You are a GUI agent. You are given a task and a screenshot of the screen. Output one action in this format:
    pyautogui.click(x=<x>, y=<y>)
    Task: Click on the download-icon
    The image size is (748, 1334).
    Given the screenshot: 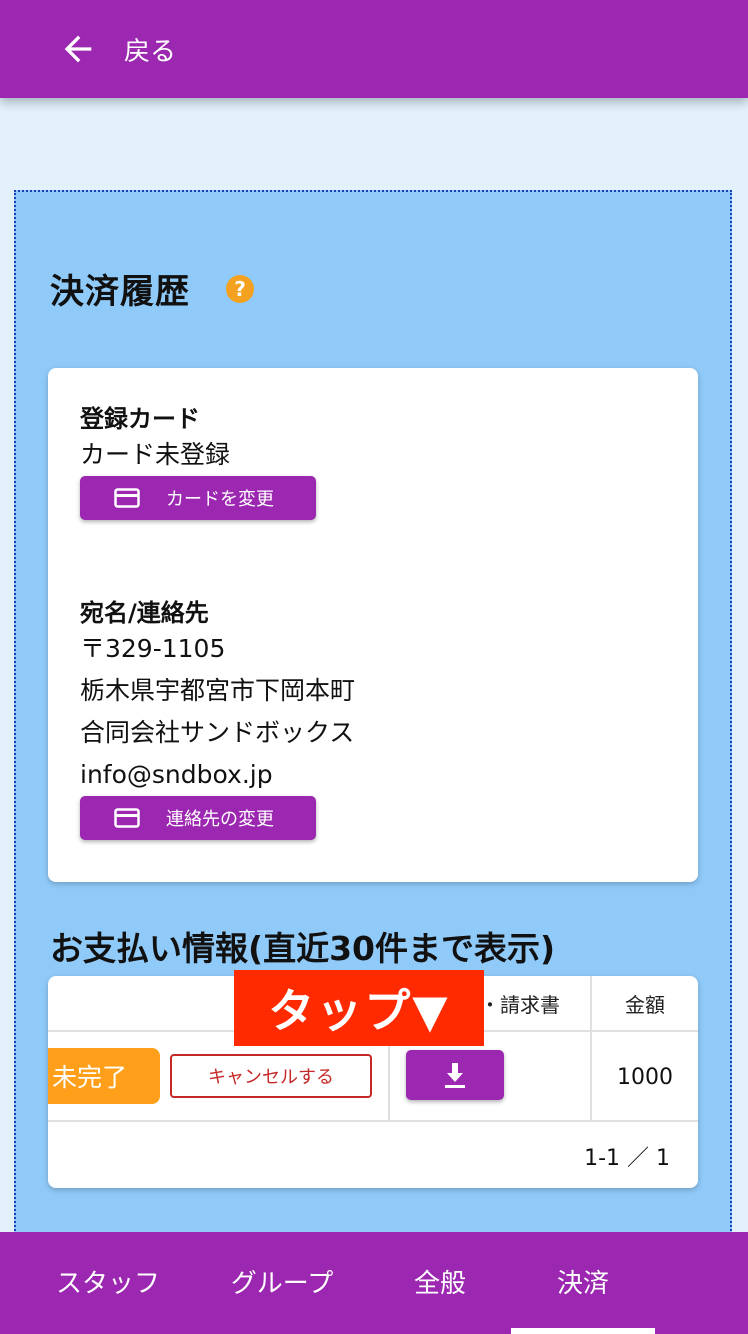 What is the action you would take?
    pyautogui.click(x=455, y=1075)
    